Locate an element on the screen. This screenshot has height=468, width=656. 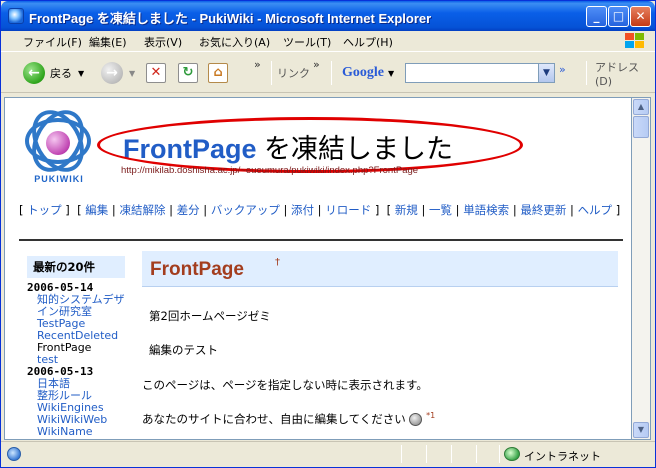
page-heading: FrontPage is located at coordinates (197, 269).